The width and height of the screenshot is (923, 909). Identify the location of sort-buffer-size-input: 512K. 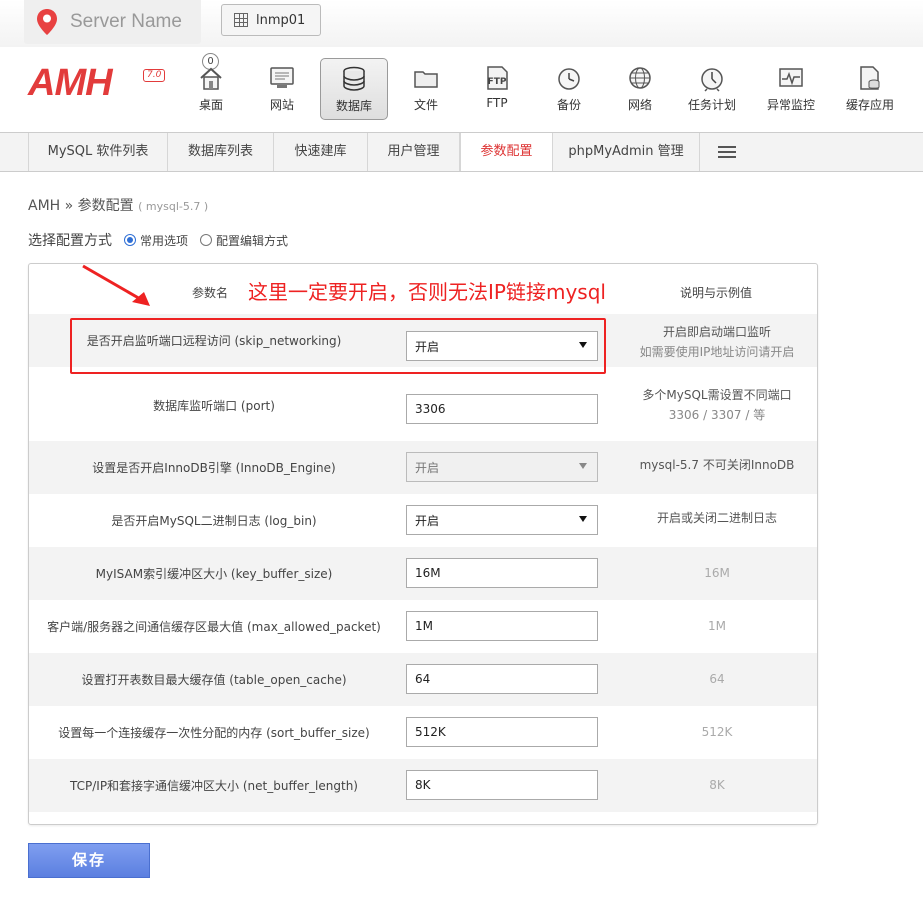
(502, 732).